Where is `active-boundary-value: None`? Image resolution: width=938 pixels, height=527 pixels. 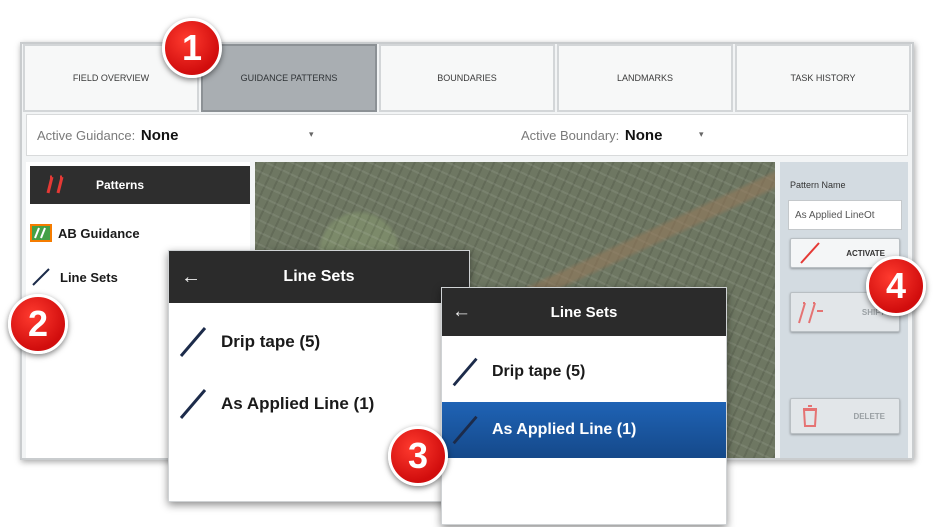
active-boundary-value: None is located at coordinates (643, 135).